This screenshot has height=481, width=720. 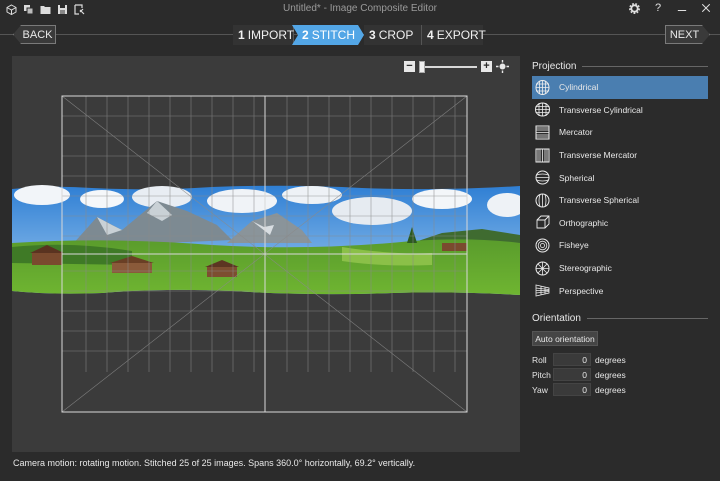 What do you see at coordinates (333, 35) in the screenshot?
I see `step-label: STITCH` at bounding box center [333, 35].